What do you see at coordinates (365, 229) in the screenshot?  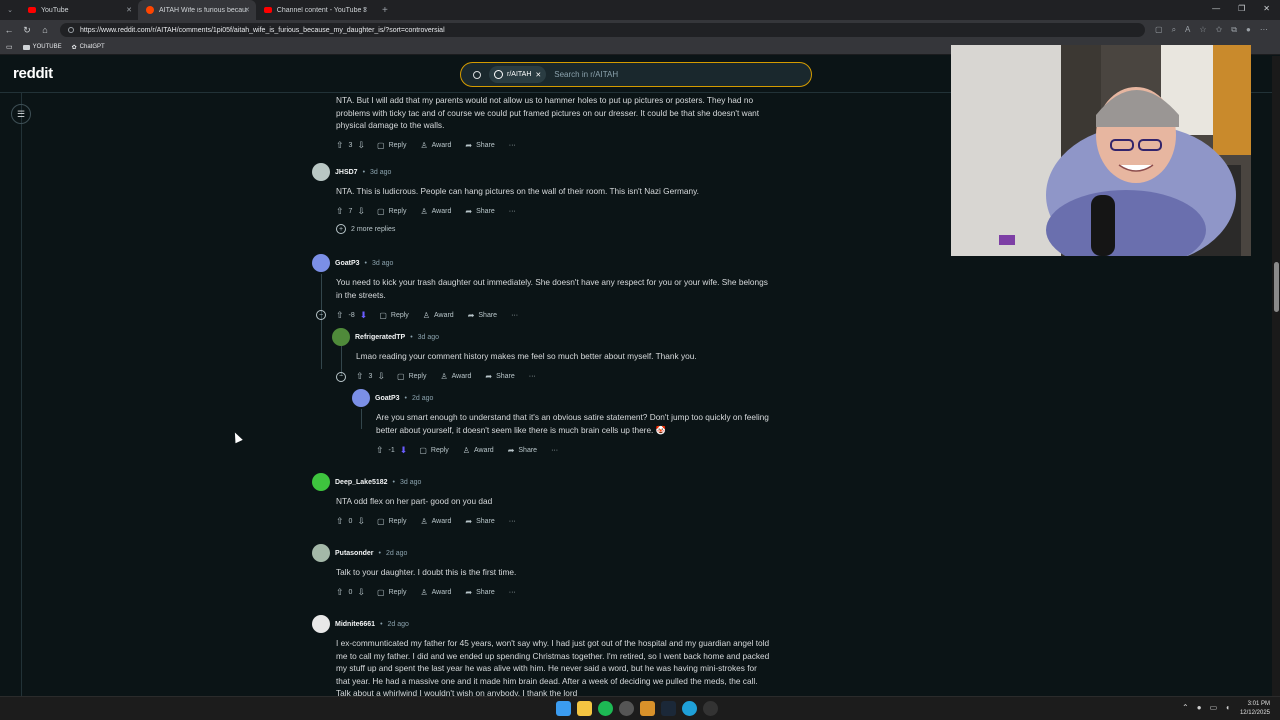 I see `more-replies-button: + 2 more replies` at bounding box center [365, 229].